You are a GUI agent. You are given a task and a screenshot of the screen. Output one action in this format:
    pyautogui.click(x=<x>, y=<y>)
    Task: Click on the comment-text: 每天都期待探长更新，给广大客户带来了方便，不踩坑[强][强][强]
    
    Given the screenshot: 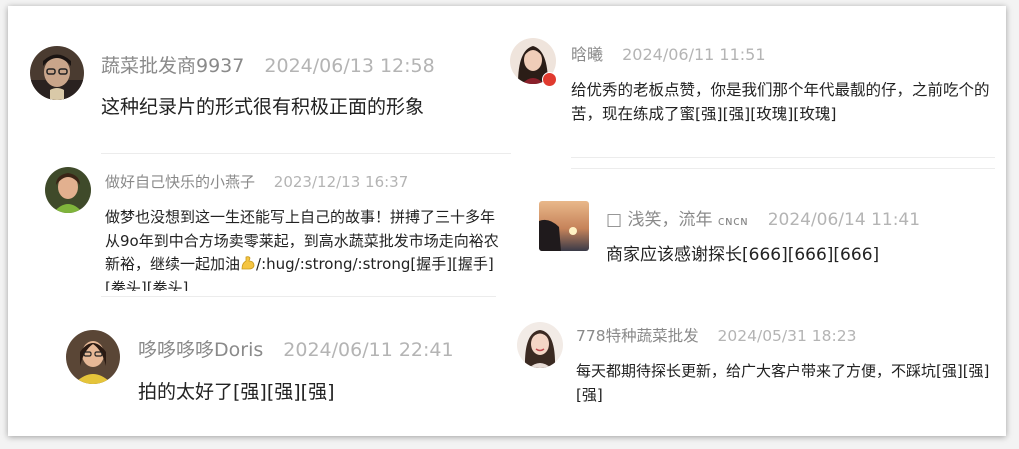 What is the action you would take?
    pyautogui.click(x=783, y=383)
    